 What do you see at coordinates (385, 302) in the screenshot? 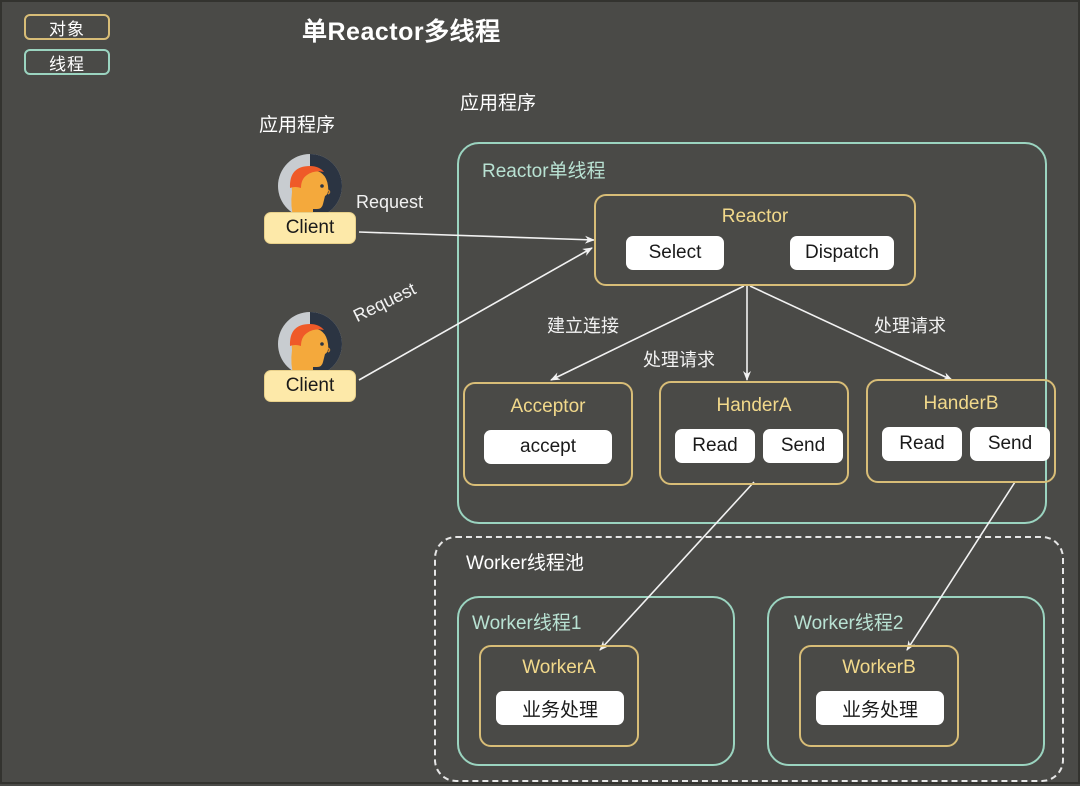
I see `arrow-label-request-2: Request` at bounding box center [385, 302].